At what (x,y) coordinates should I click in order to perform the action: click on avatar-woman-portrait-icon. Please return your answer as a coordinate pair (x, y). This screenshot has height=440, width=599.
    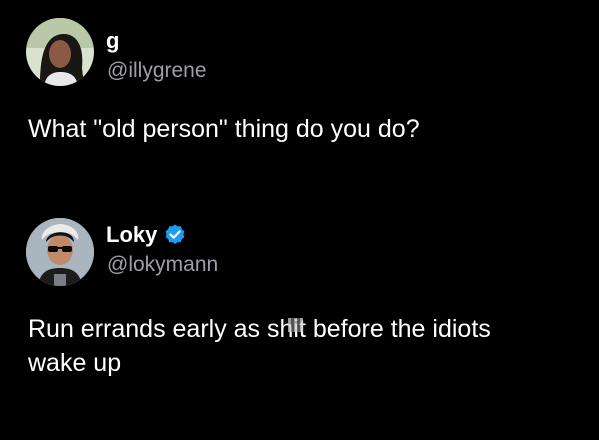
    Looking at the image, I should click on (60, 52).